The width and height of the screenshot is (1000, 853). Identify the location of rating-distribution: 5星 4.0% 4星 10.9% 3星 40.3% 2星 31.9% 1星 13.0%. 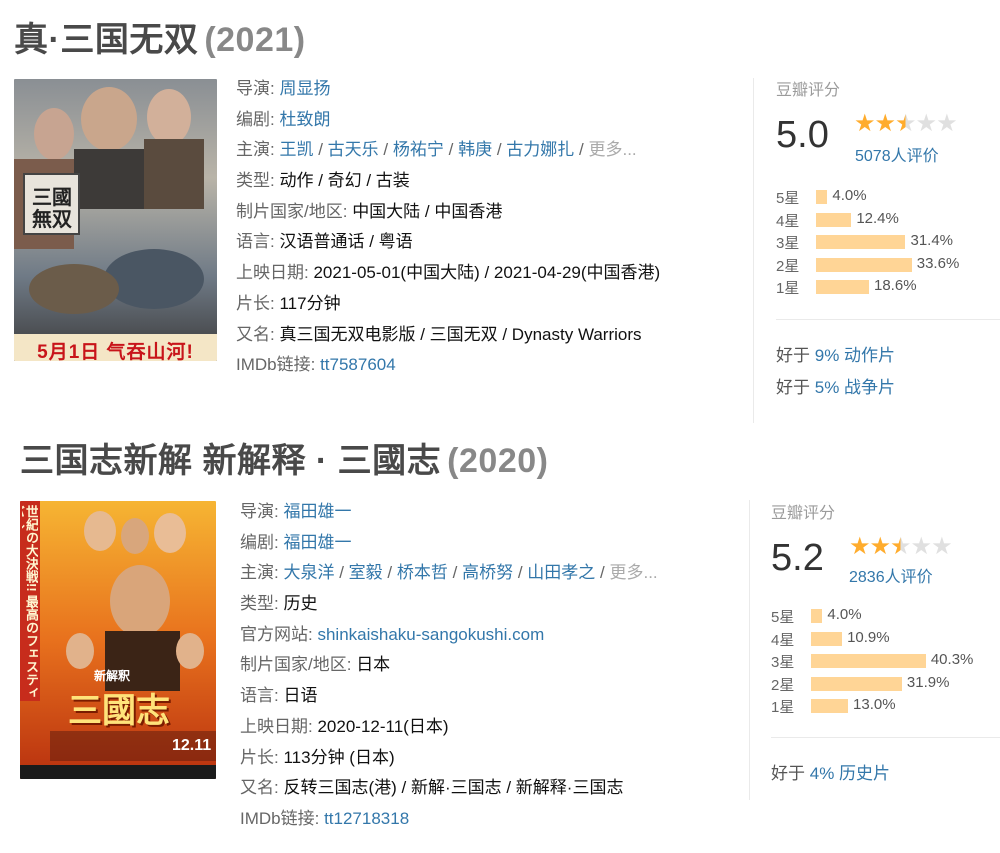
(885, 660).